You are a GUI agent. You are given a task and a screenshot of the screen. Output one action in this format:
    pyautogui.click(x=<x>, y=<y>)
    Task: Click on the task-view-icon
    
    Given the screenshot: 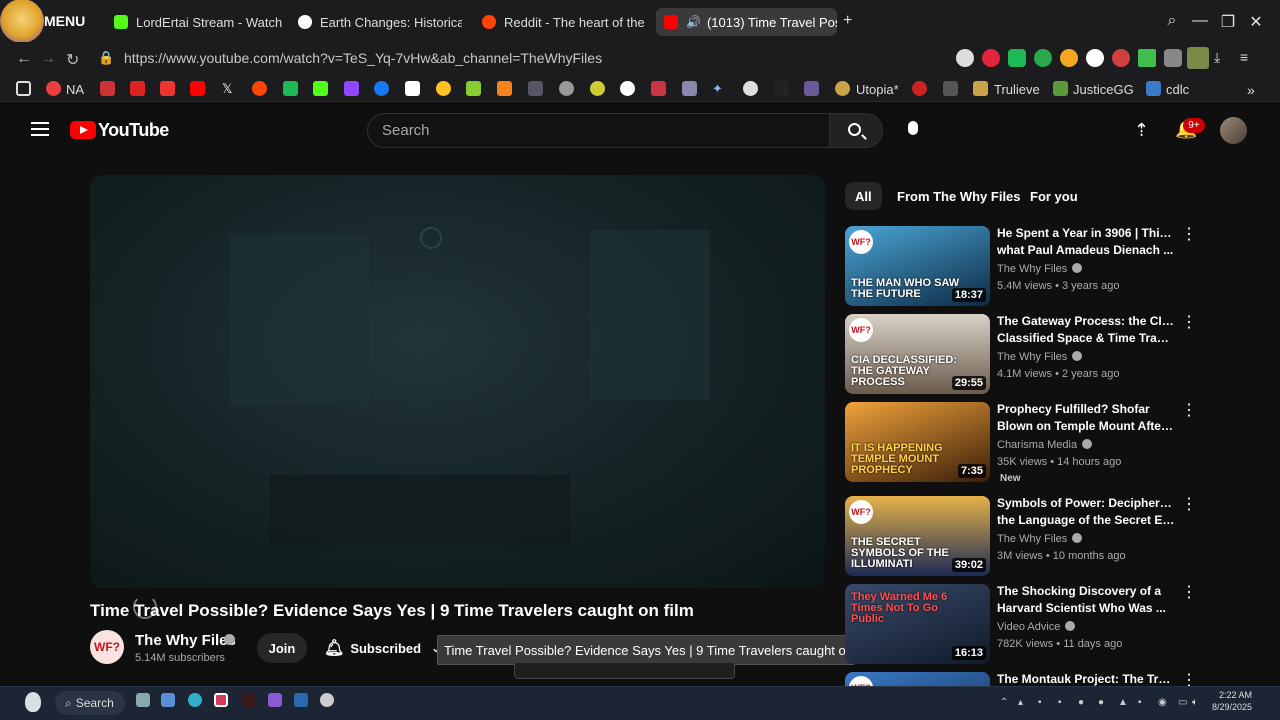 What is the action you would take?
    pyautogui.click(x=143, y=700)
    